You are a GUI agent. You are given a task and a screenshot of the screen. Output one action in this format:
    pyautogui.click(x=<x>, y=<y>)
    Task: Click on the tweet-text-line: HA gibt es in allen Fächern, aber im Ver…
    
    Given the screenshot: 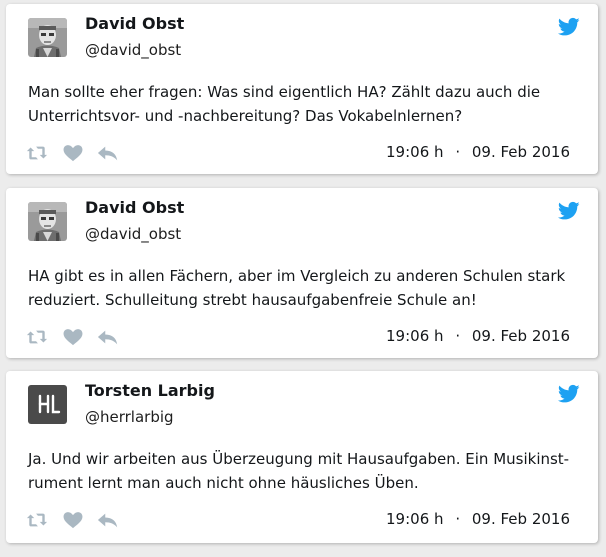 What is the action you would take?
    pyautogui.click(x=297, y=276)
    